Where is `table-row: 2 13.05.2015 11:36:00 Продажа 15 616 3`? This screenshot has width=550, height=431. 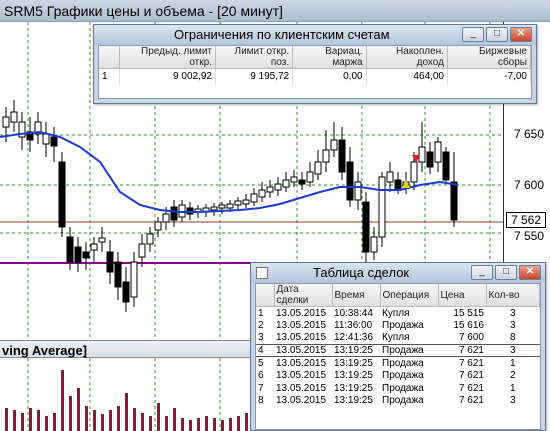 table-row: 2 13.05.2015 11:36:00 Продажа 15 616 3 is located at coordinates (398, 325).